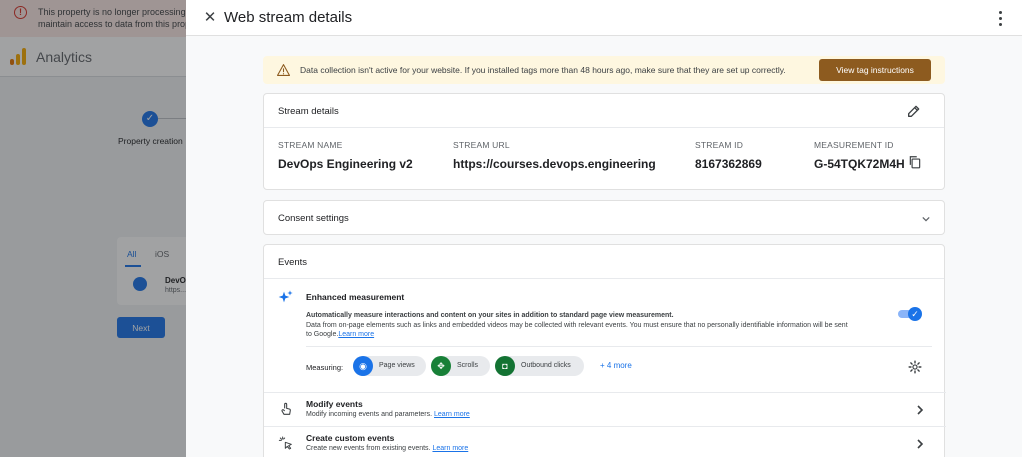 The width and height of the screenshot is (1022, 457). What do you see at coordinates (310, 145) in the screenshot?
I see `stream-name-label: STREAM NAME` at bounding box center [310, 145].